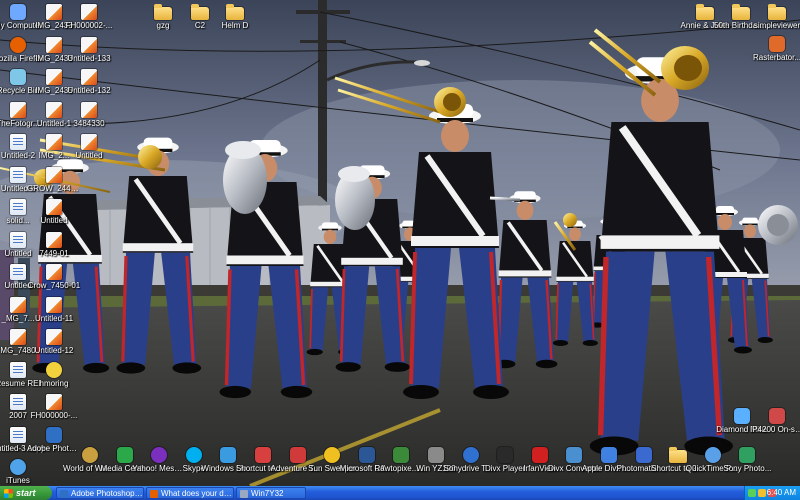 This screenshot has height=500, width=800. Describe the element at coordinates (54, 383) in the screenshot. I see `desktop-icon-label: hmoring` at that location.